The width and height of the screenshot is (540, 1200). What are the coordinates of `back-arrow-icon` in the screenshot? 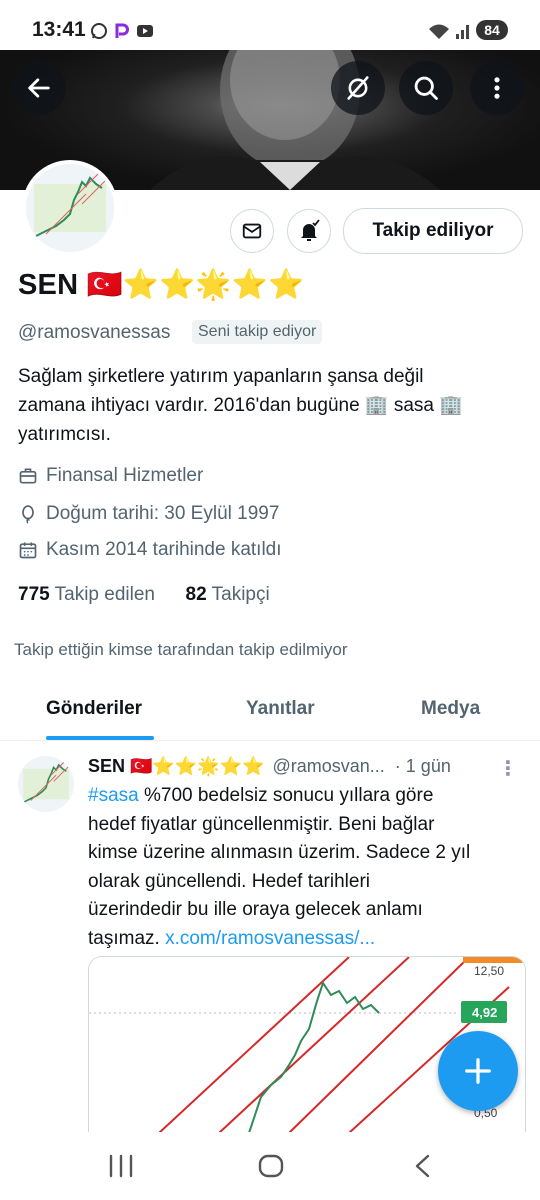 It's located at (39, 88).